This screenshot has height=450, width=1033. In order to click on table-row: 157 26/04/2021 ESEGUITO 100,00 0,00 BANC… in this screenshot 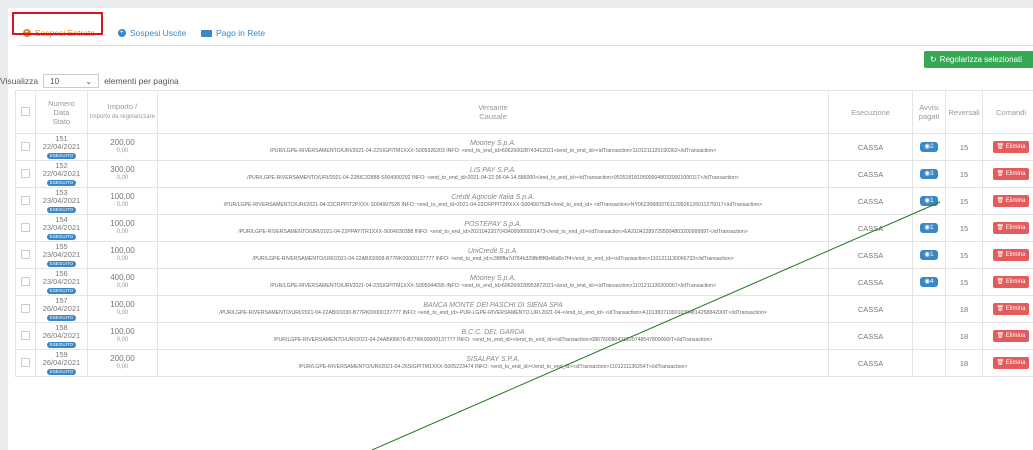, I will do `click(524, 309)`.